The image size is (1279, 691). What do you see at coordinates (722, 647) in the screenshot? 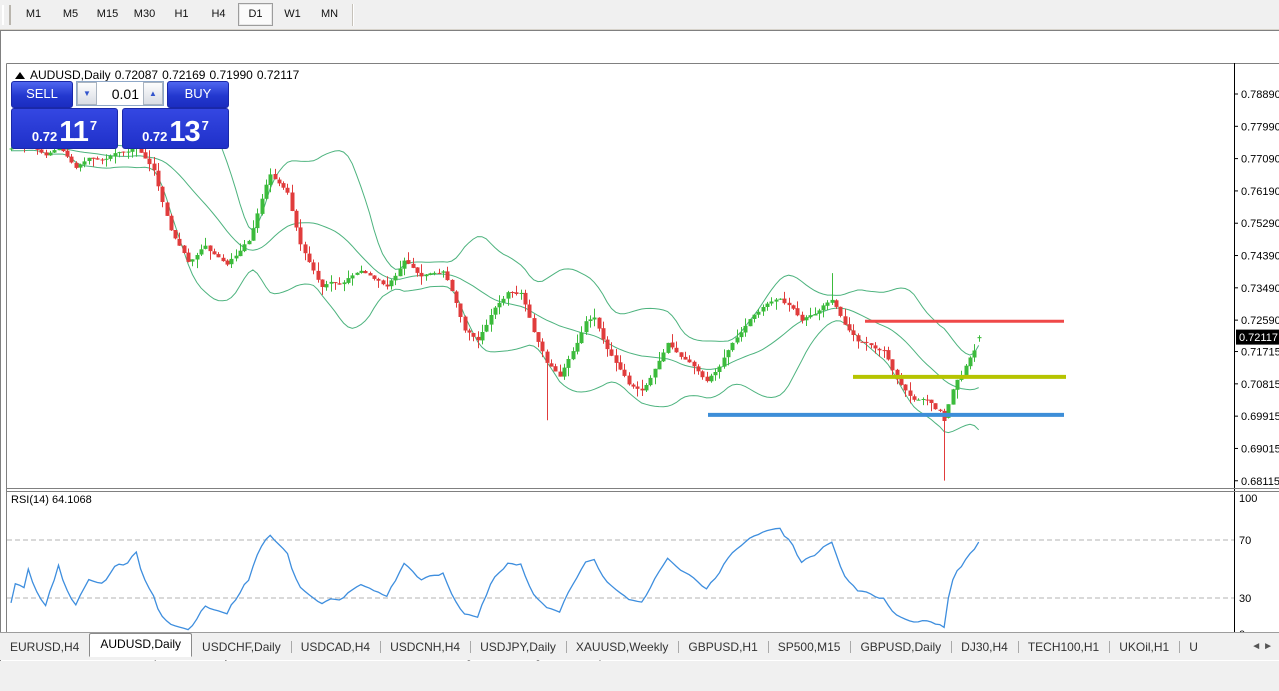
I see `chart-tab-gbpusd-h1: GBPUSD,H1` at bounding box center [722, 647].